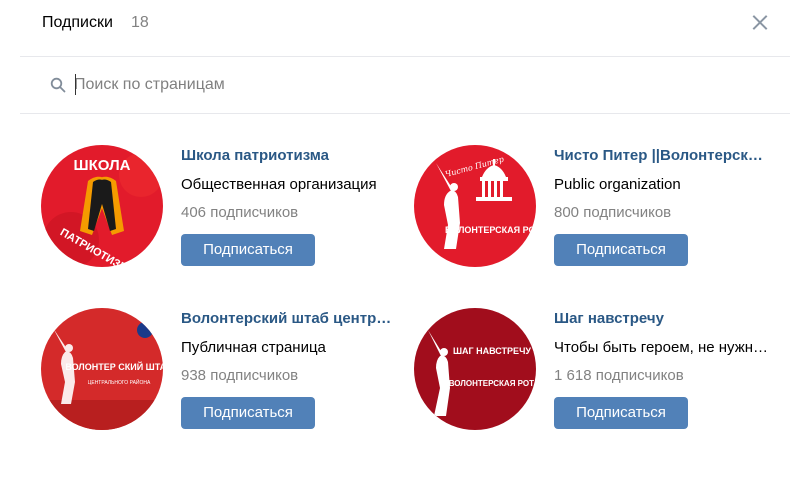 This screenshot has height=500, width=800. Describe the element at coordinates (240, 375) in the screenshot. I see `subscribers-count: 938 подписчиков` at that location.